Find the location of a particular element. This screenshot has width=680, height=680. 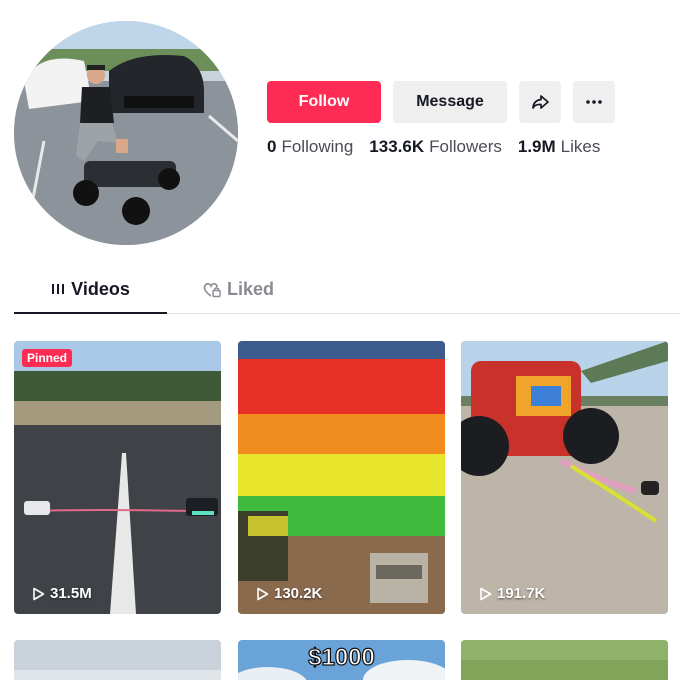

profile-stats: 0 Following 133.6K Followers 1.9M Likes is located at coordinates (433, 147).